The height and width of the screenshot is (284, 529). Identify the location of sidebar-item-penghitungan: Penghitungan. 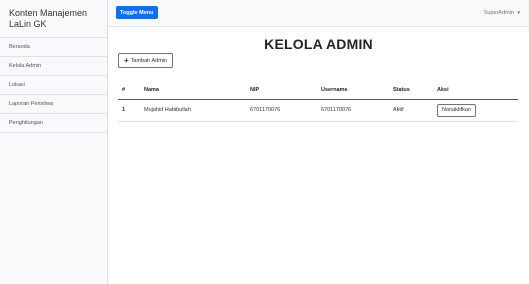
(53, 123).